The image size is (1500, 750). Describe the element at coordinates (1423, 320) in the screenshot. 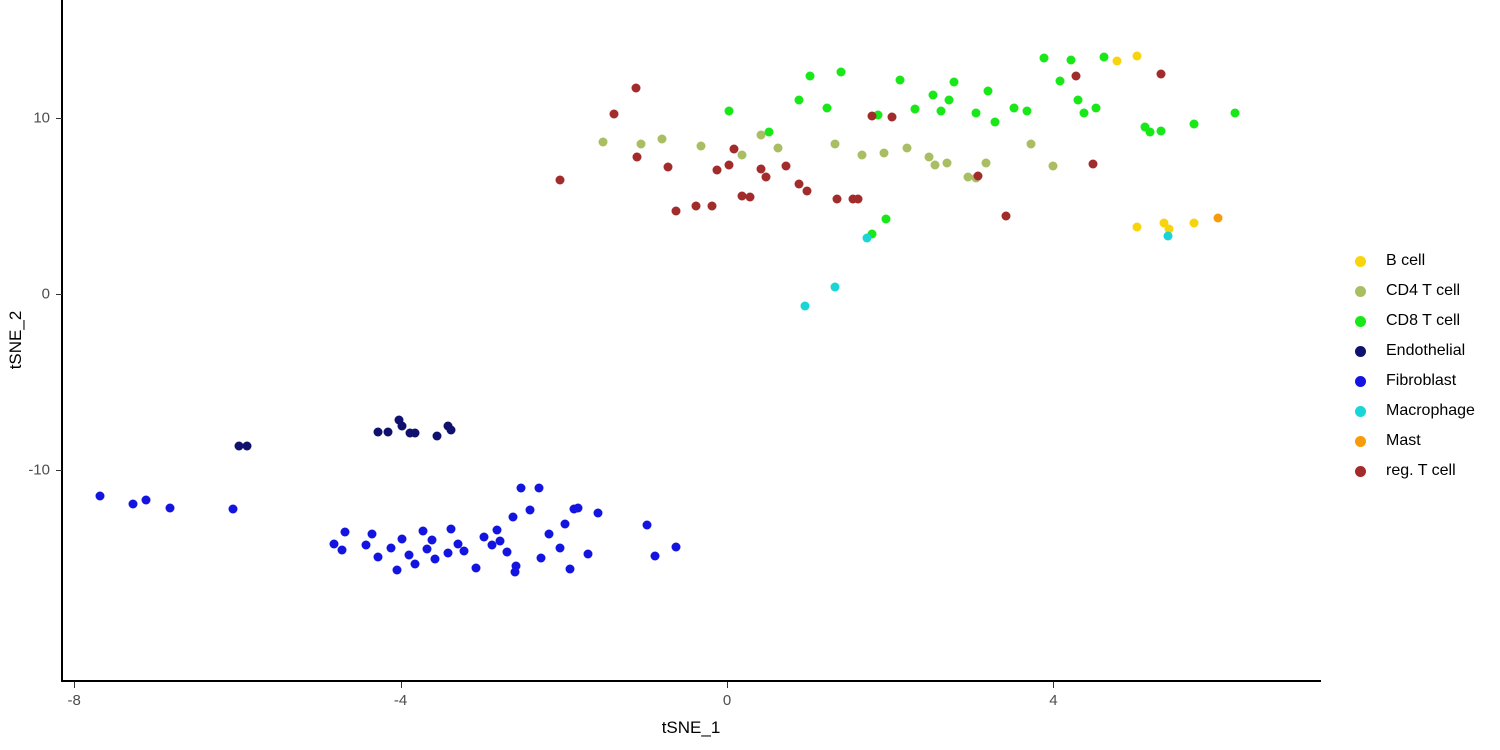

I see `legend-item-label: CD8 T cell` at that location.